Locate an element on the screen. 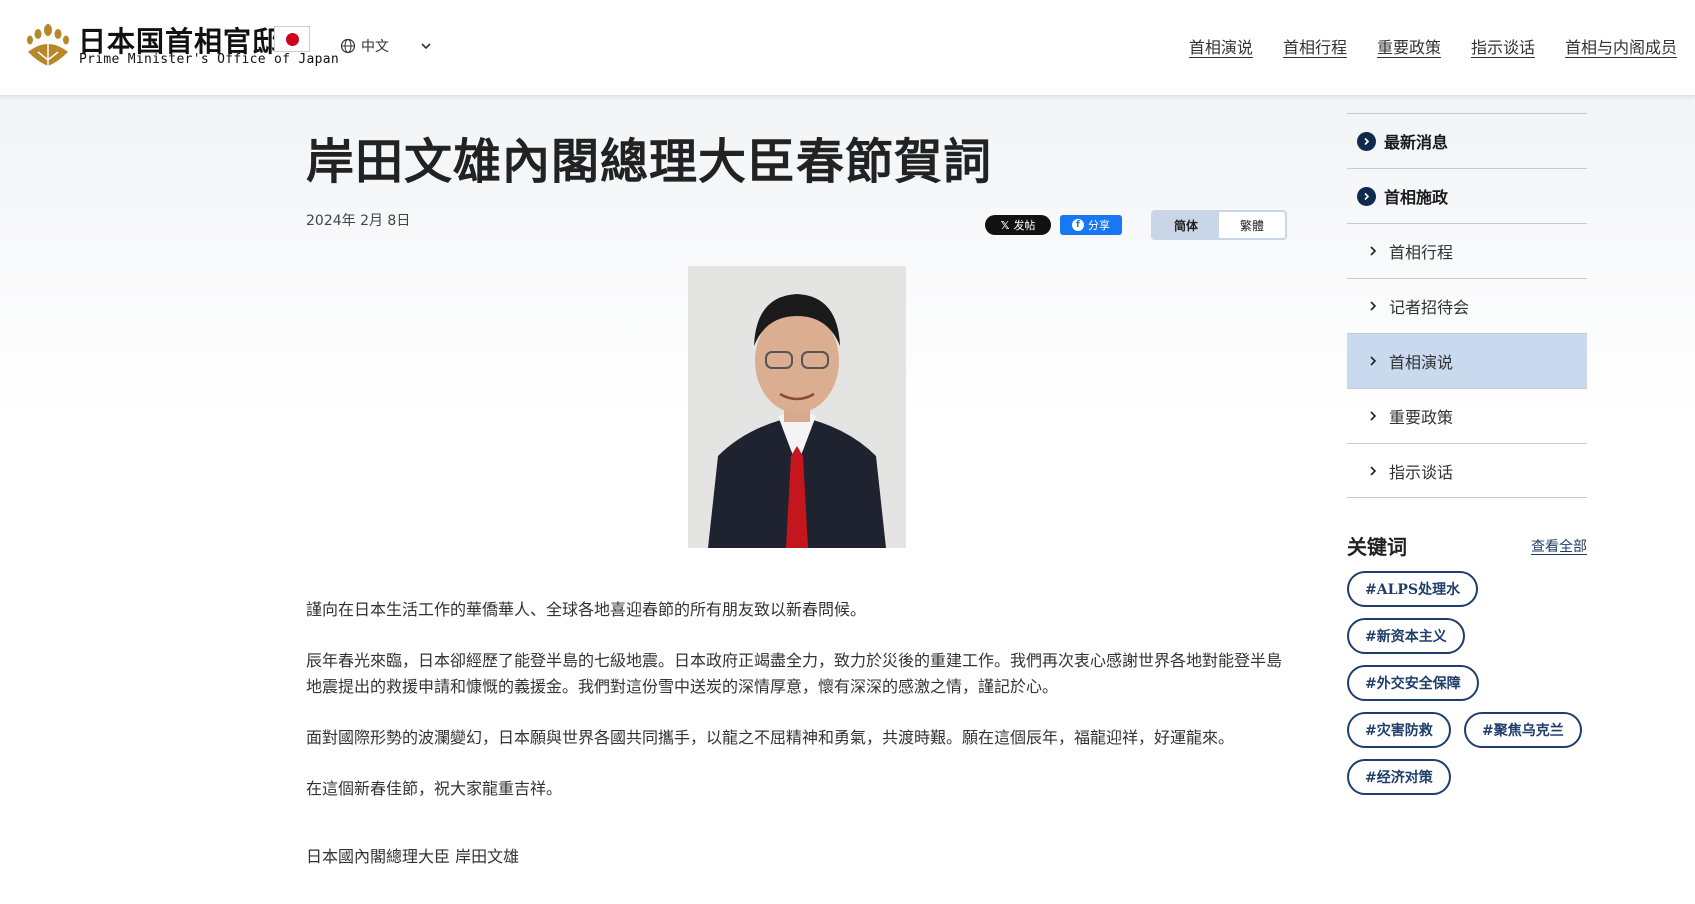  nav-schedule: 首相行程 is located at coordinates (1315, 46).